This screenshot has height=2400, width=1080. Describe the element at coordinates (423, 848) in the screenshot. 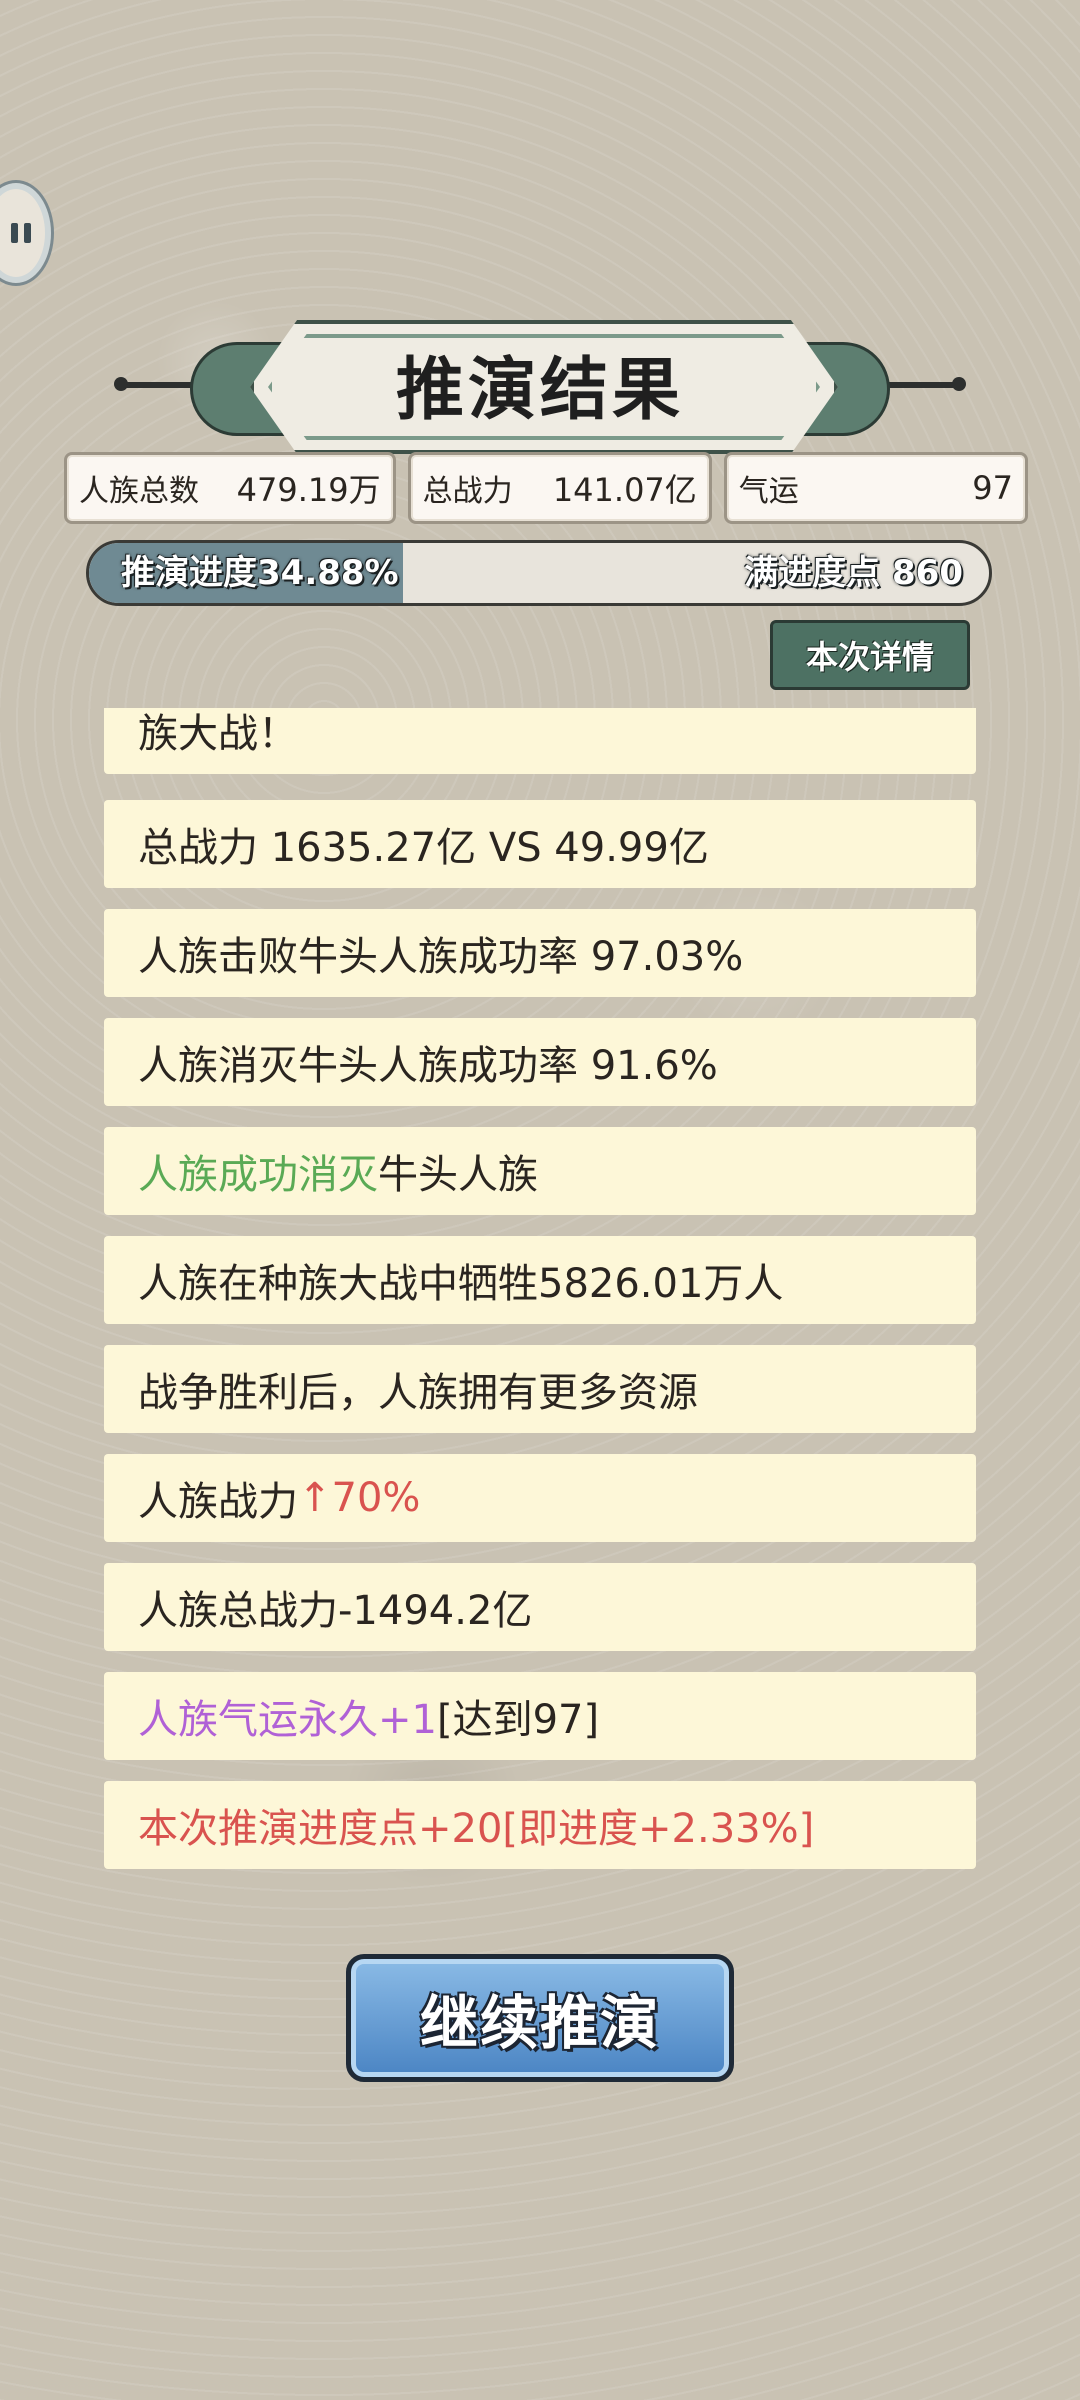

I see `log-entry-text: 总战力 1635.27亿 VS 49.99亿` at that location.